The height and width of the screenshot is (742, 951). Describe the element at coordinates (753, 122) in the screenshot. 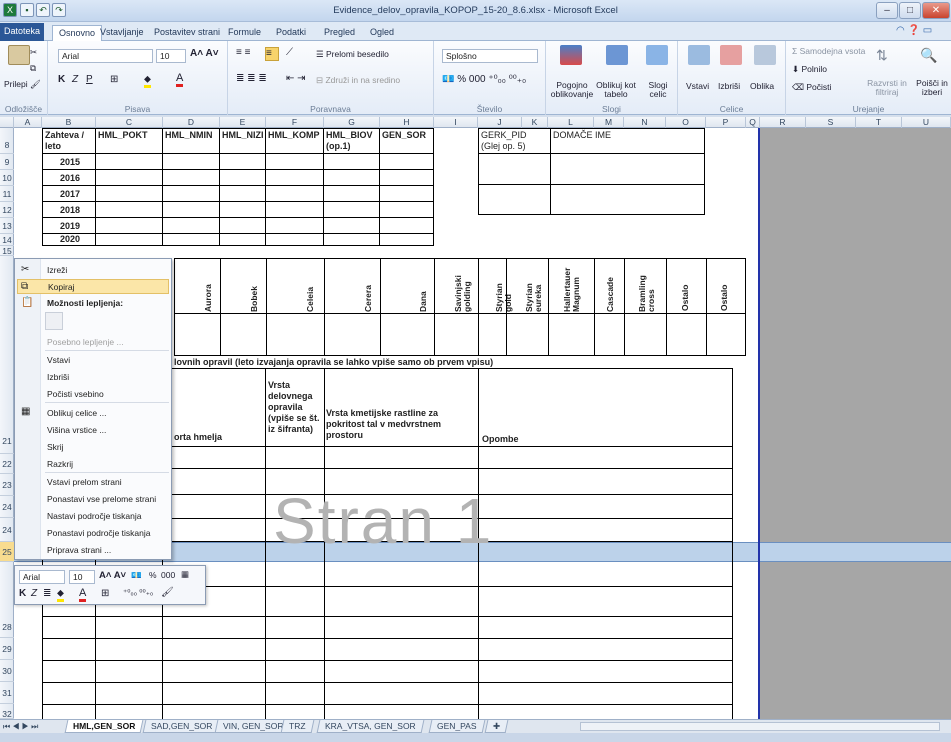

I see `column-header: Q` at that location.